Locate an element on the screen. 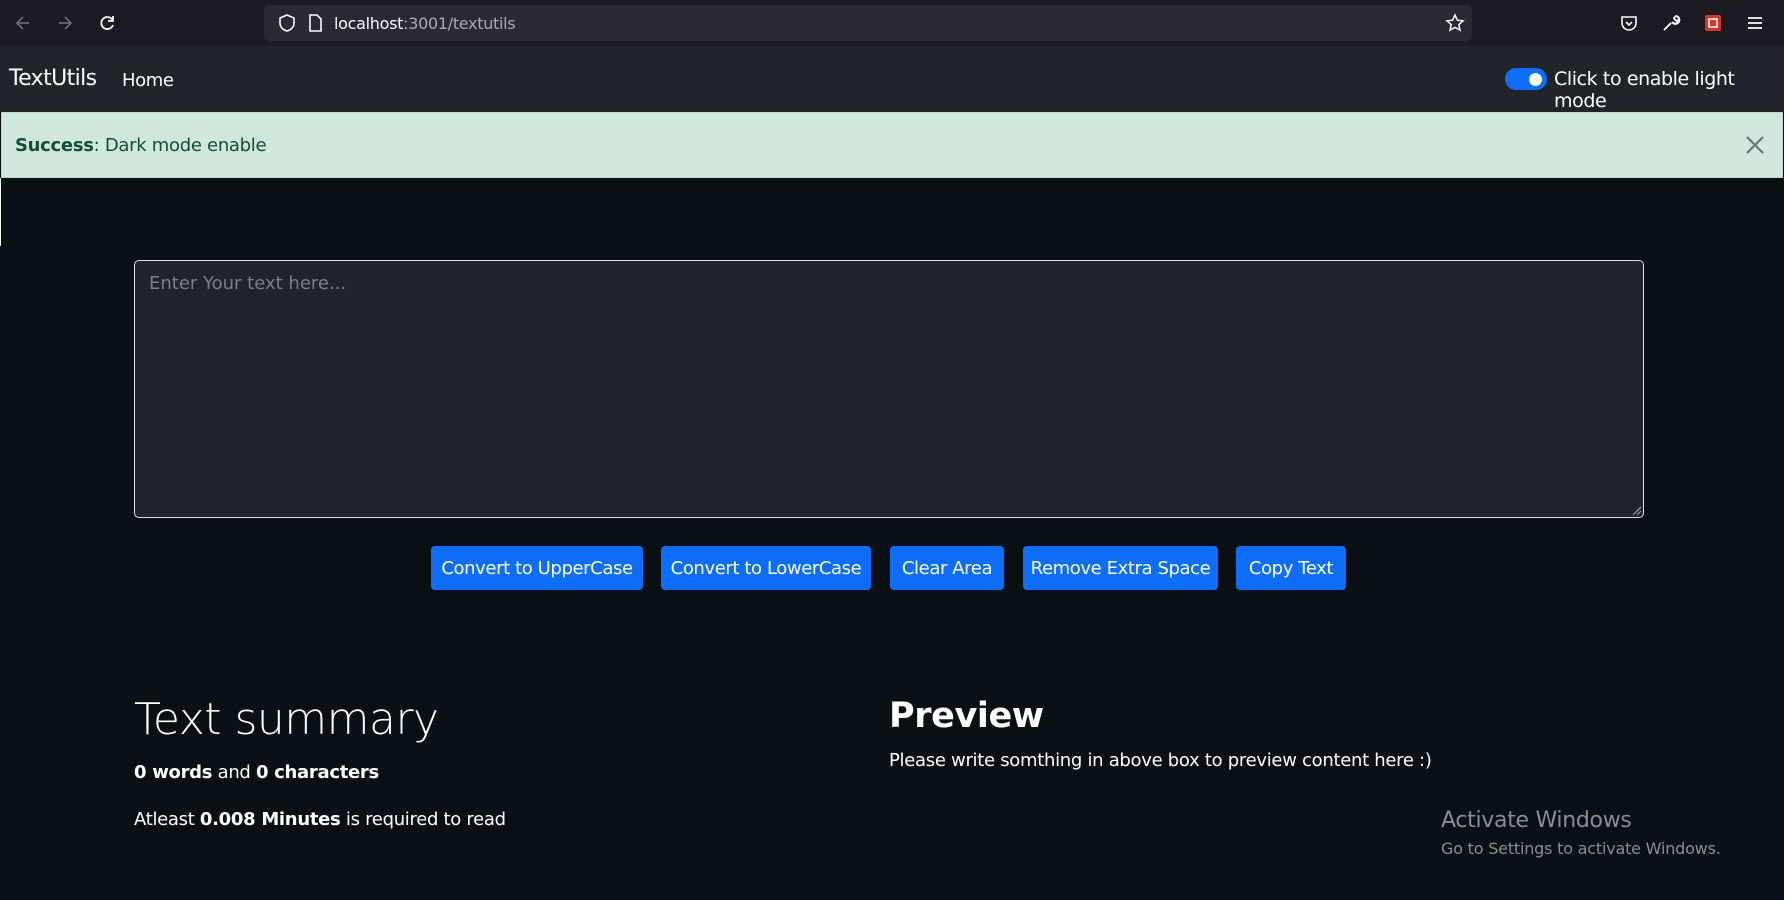 Image resolution: width=1784 pixels, height=900 pixels. arrow-right-icon is located at coordinates (66, 23).